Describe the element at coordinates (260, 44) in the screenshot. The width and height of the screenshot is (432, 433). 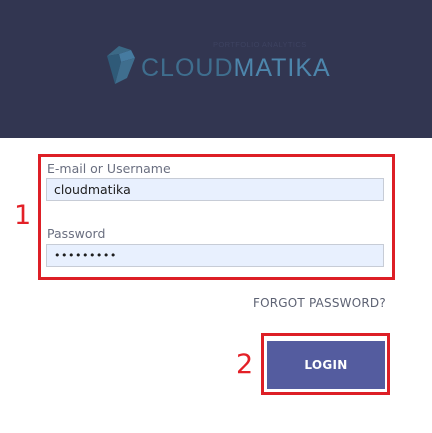
I see `logo-tagline: PORTFOLIO ANALYTICS` at that location.